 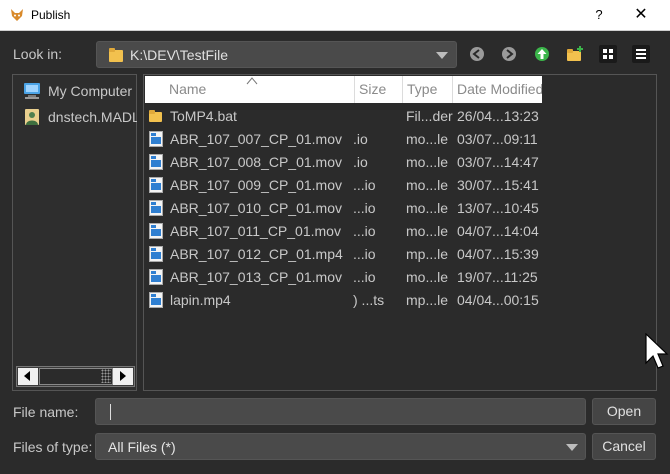 I want to click on files-of-type-value: All Files (*), so click(x=142, y=447).